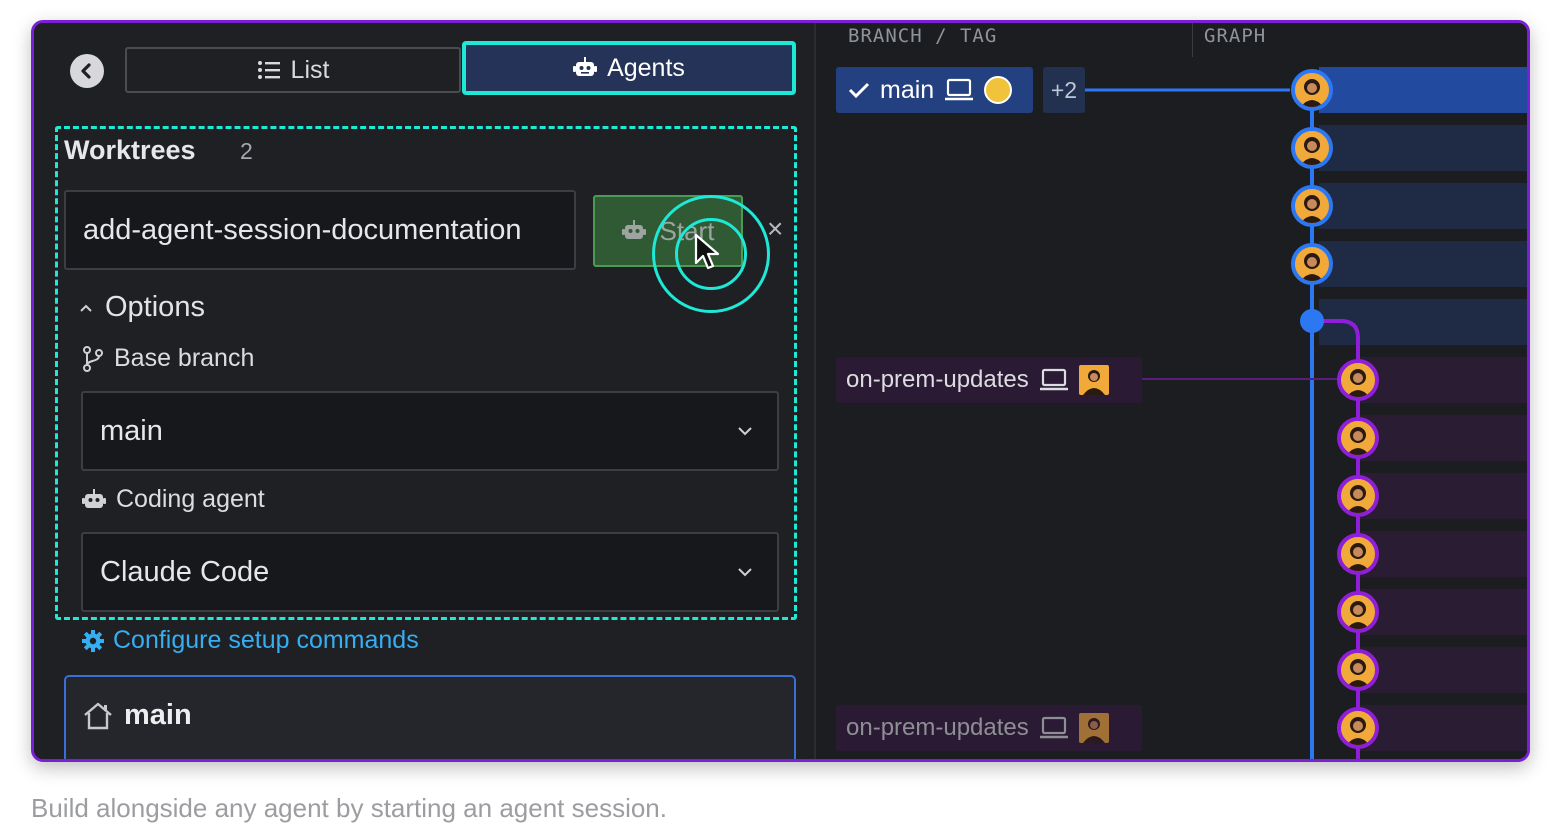  What do you see at coordinates (1064, 90) in the screenshot?
I see `extra-refs-badge: +2` at bounding box center [1064, 90].